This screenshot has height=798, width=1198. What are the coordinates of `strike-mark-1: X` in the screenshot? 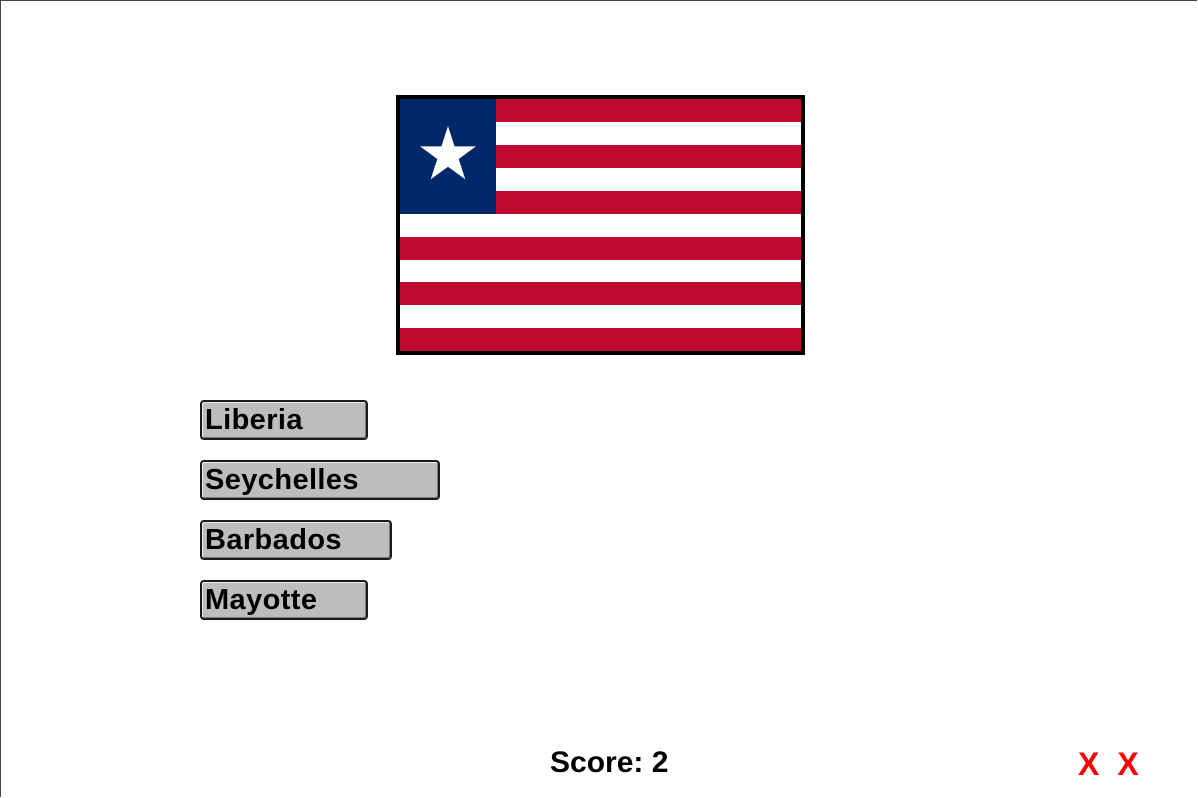 It's located at (1089, 764).